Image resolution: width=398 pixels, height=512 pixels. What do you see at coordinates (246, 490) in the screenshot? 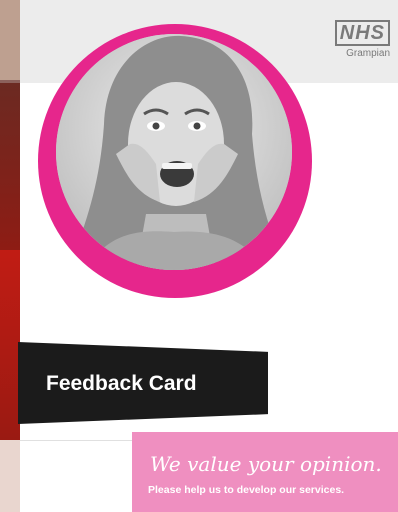
I see `subline-text: Please help us to develop our services.` at bounding box center [246, 490].